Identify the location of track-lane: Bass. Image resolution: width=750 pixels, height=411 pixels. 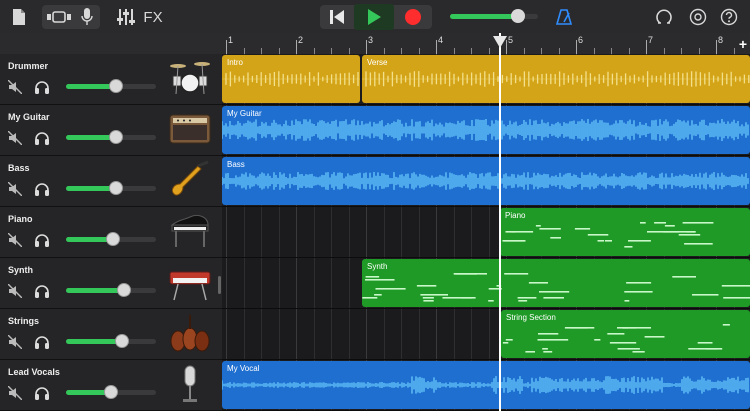
(486, 181).